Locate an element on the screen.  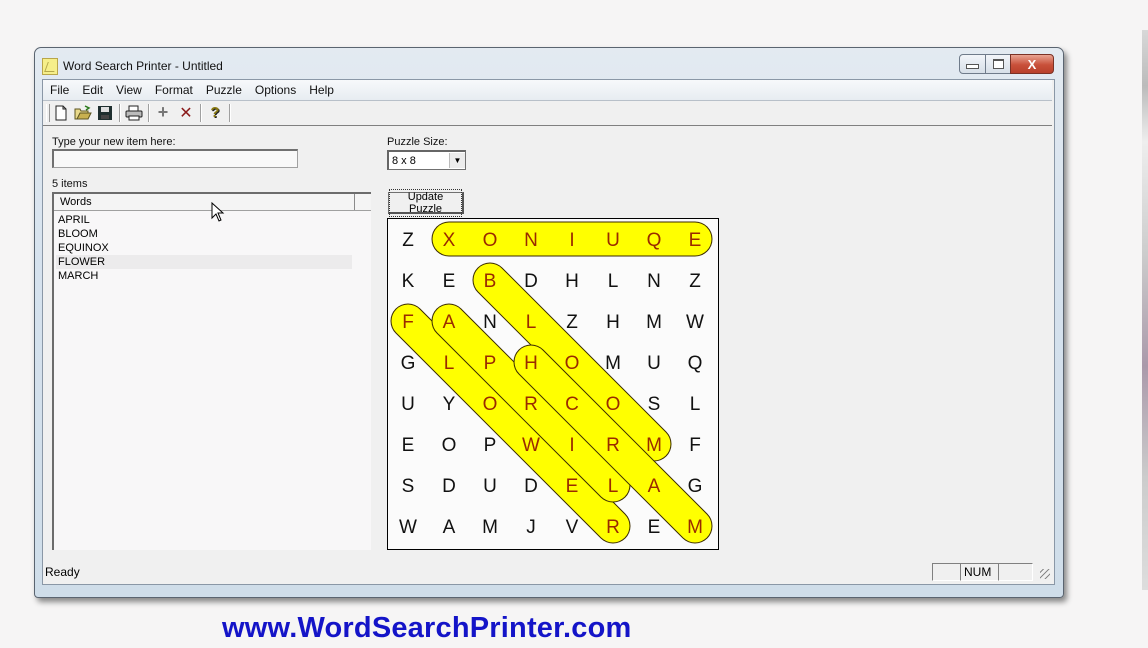
menu-format: Format is located at coordinates (173, 90).